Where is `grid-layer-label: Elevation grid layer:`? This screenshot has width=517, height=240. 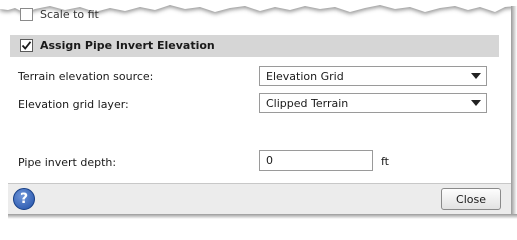 grid-layer-label: Elevation grid layer: is located at coordinates (73, 104).